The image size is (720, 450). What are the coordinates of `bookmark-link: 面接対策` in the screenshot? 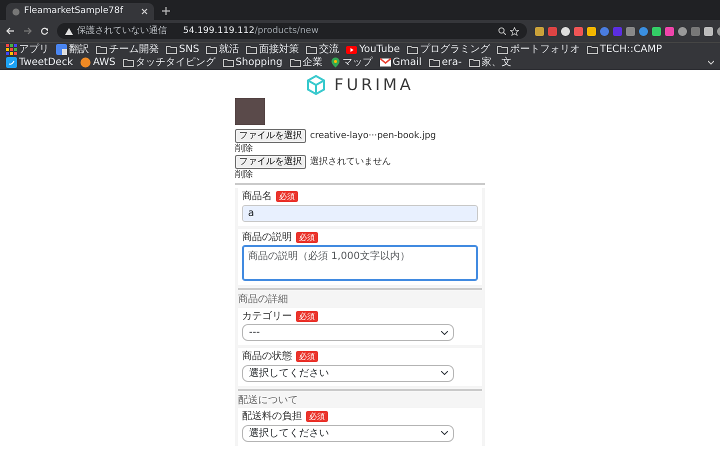 It's located at (273, 50).